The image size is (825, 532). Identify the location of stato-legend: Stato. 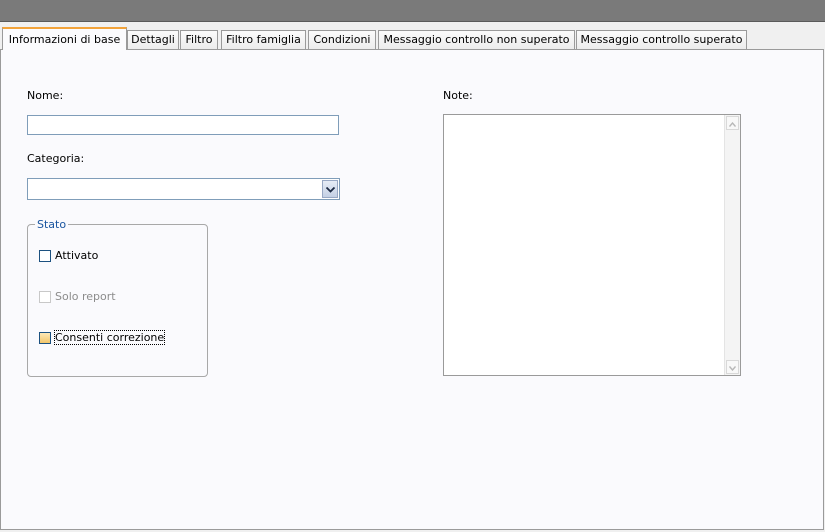
(52, 224).